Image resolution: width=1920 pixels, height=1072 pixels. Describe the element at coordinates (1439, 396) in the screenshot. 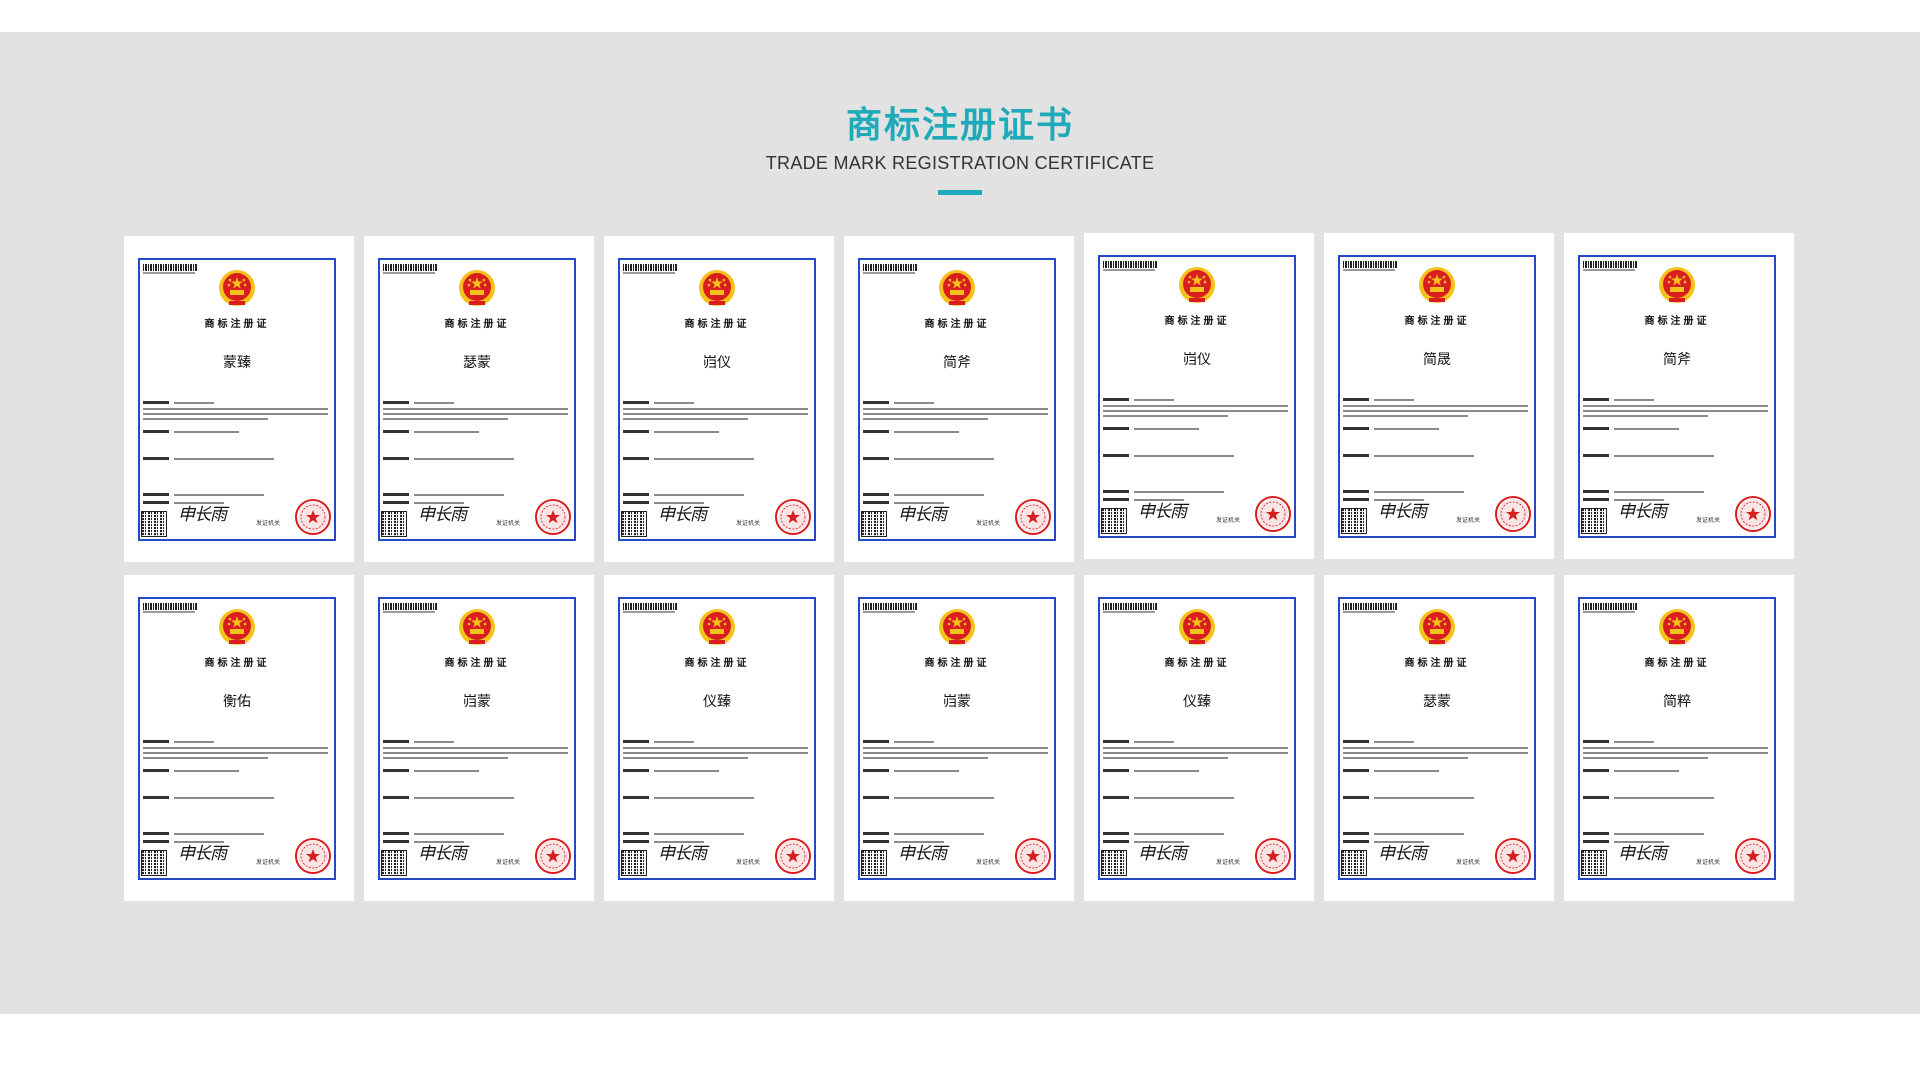

I see `certificate-card: 商标注册证 简晟 申长雨 发证机关` at that location.